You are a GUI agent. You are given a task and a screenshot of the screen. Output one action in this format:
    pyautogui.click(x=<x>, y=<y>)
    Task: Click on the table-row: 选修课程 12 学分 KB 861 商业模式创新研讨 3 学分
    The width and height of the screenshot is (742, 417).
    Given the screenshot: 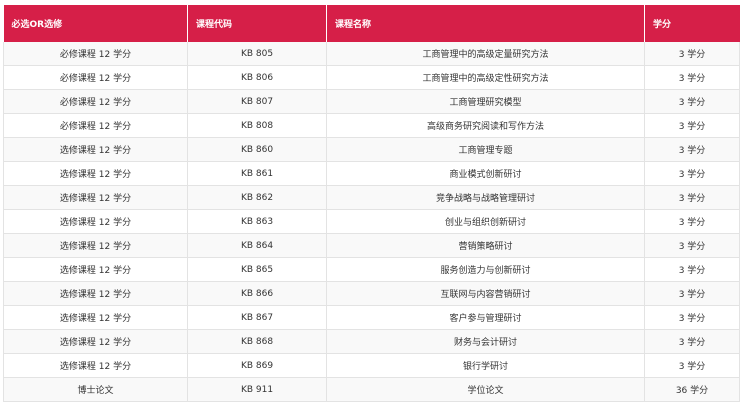 What is the action you would take?
    pyautogui.click(x=371, y=173)
    